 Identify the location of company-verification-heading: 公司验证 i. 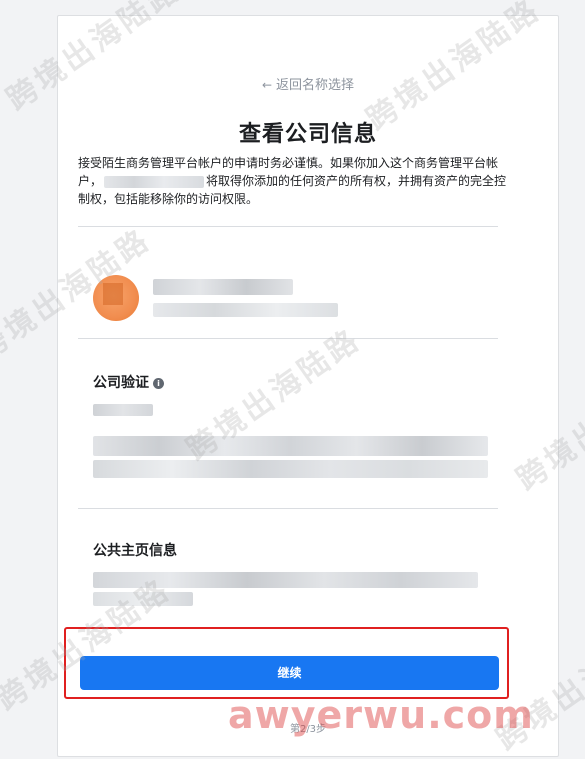
(128, 382).